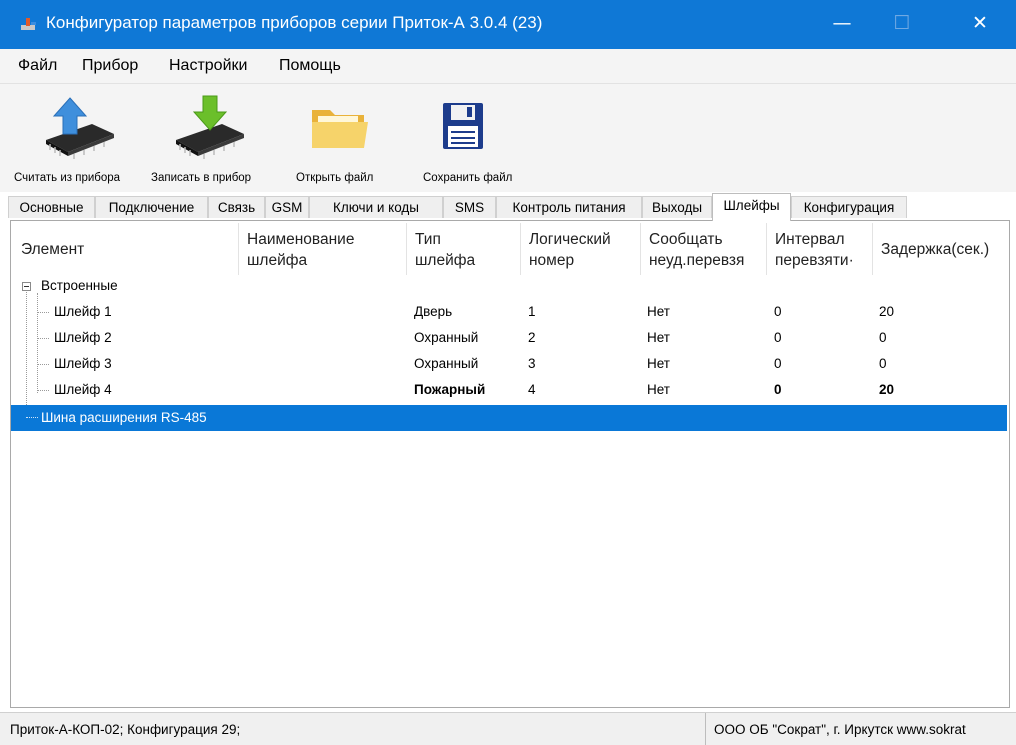 This screenshot has height=745, width=1016. Describe the element at coordinates (310, 66) in the screenshot. I see `menu-help: Помощь` at that location.